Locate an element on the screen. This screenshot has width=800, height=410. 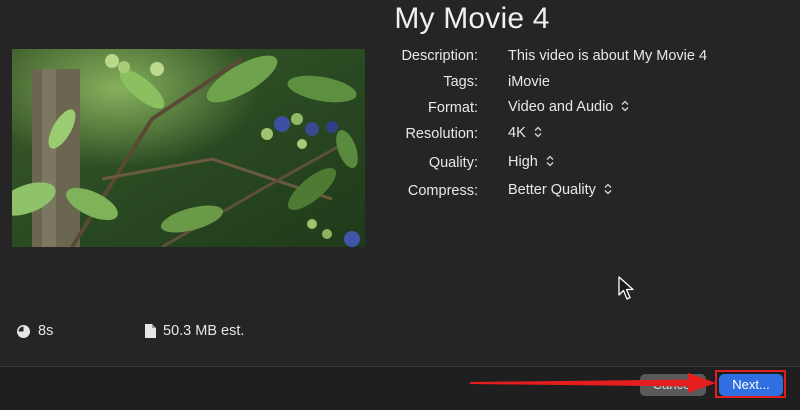
duration-text: 8s is located at coordinates (46, 331).